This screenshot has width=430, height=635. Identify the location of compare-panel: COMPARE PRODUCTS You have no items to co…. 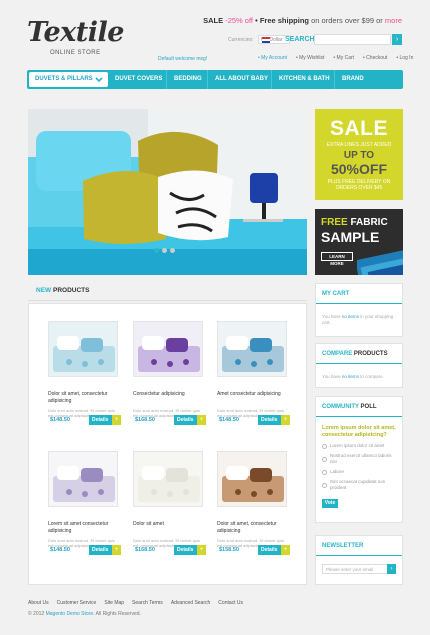
(359, 365).